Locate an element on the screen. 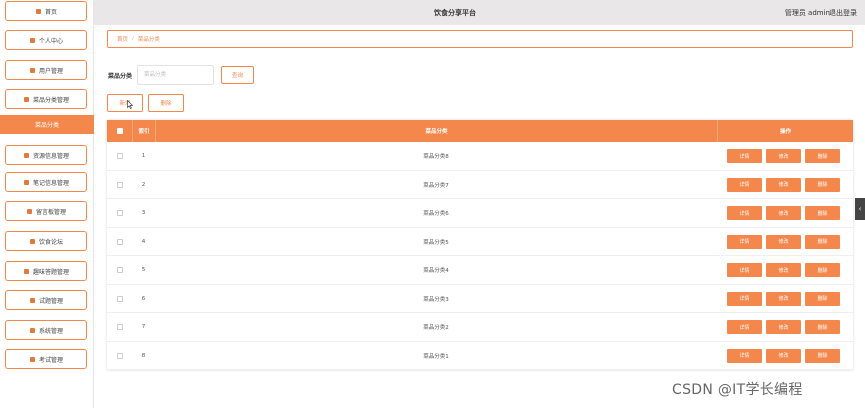  row-category: 菜品分类7 is located at coordinates (436, 185).